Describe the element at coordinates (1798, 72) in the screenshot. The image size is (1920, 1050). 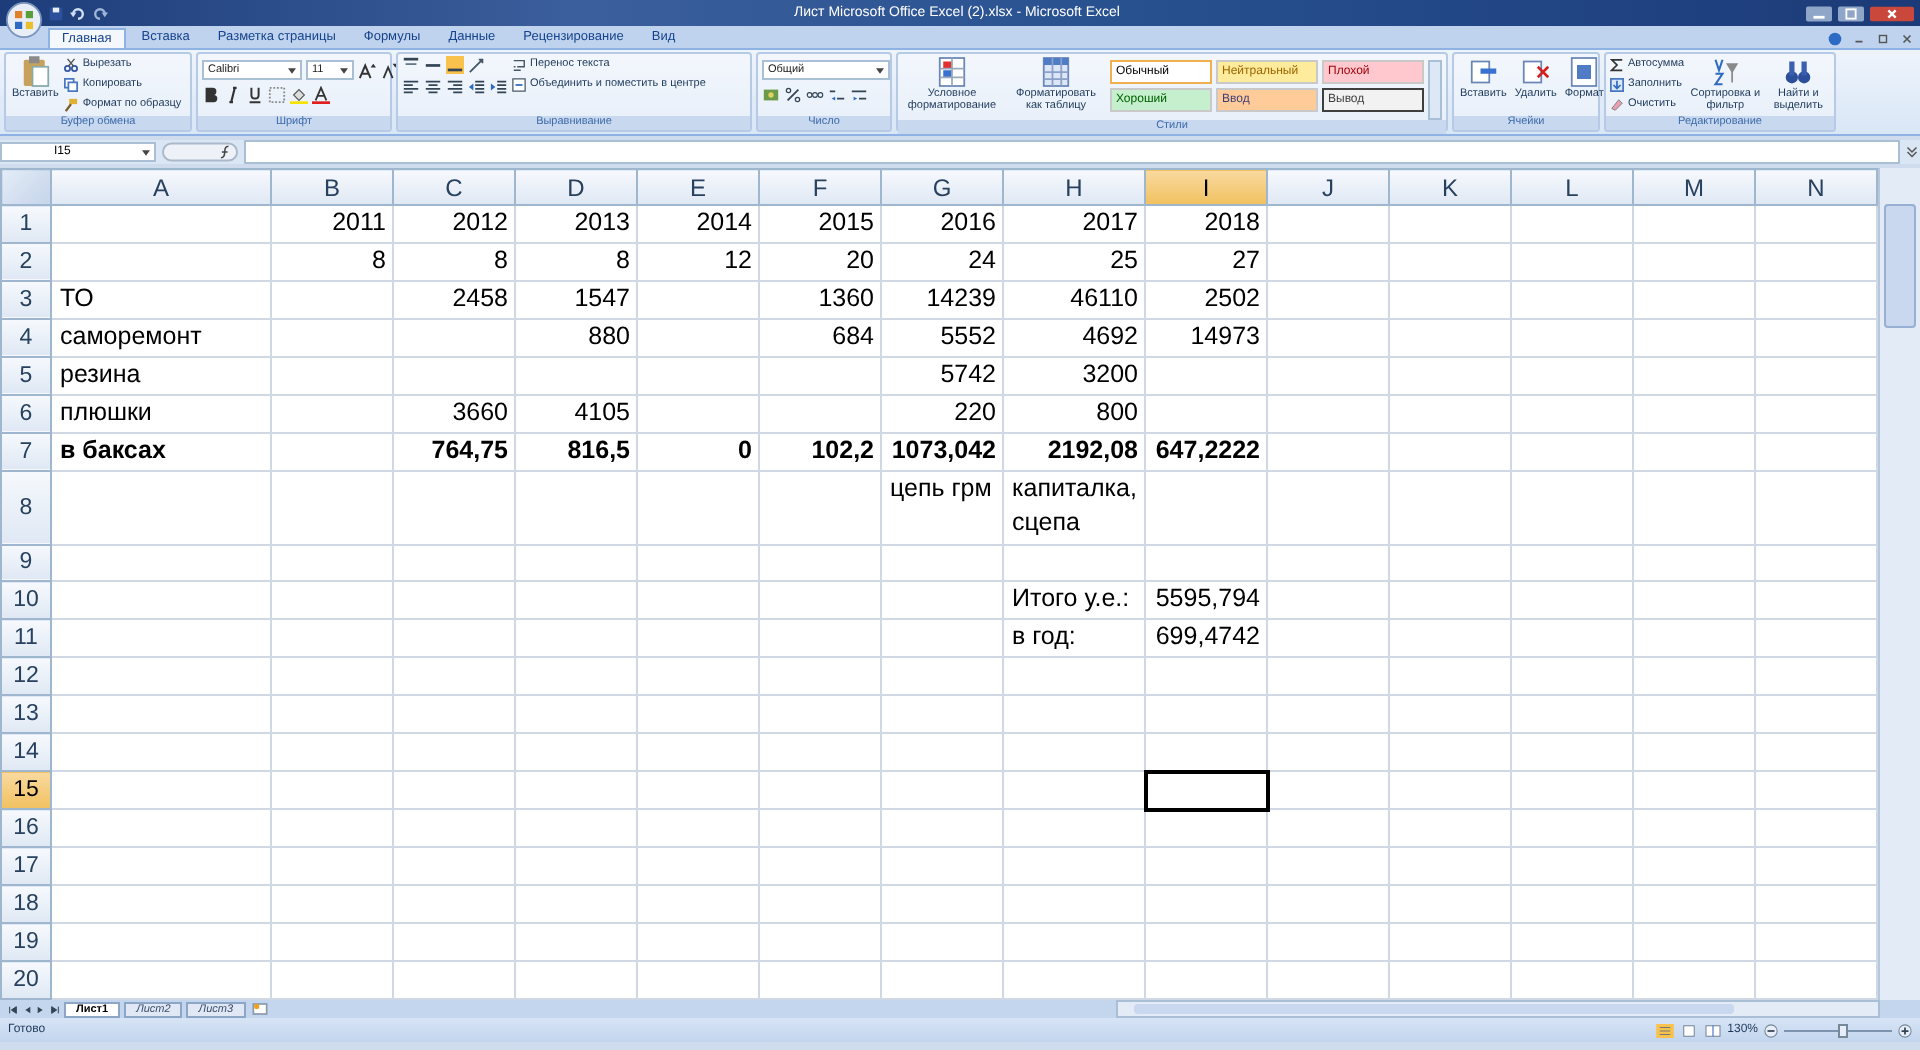
I see `binoculars-icon` at that location.